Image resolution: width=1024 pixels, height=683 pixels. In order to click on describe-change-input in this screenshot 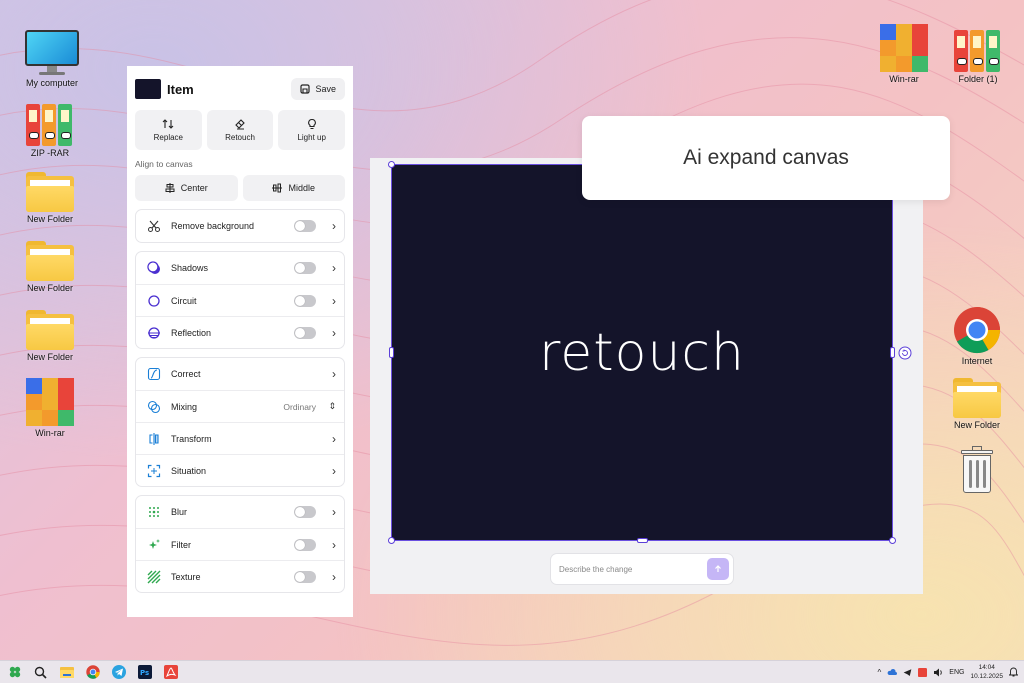, I will do `click(633, 569)`.